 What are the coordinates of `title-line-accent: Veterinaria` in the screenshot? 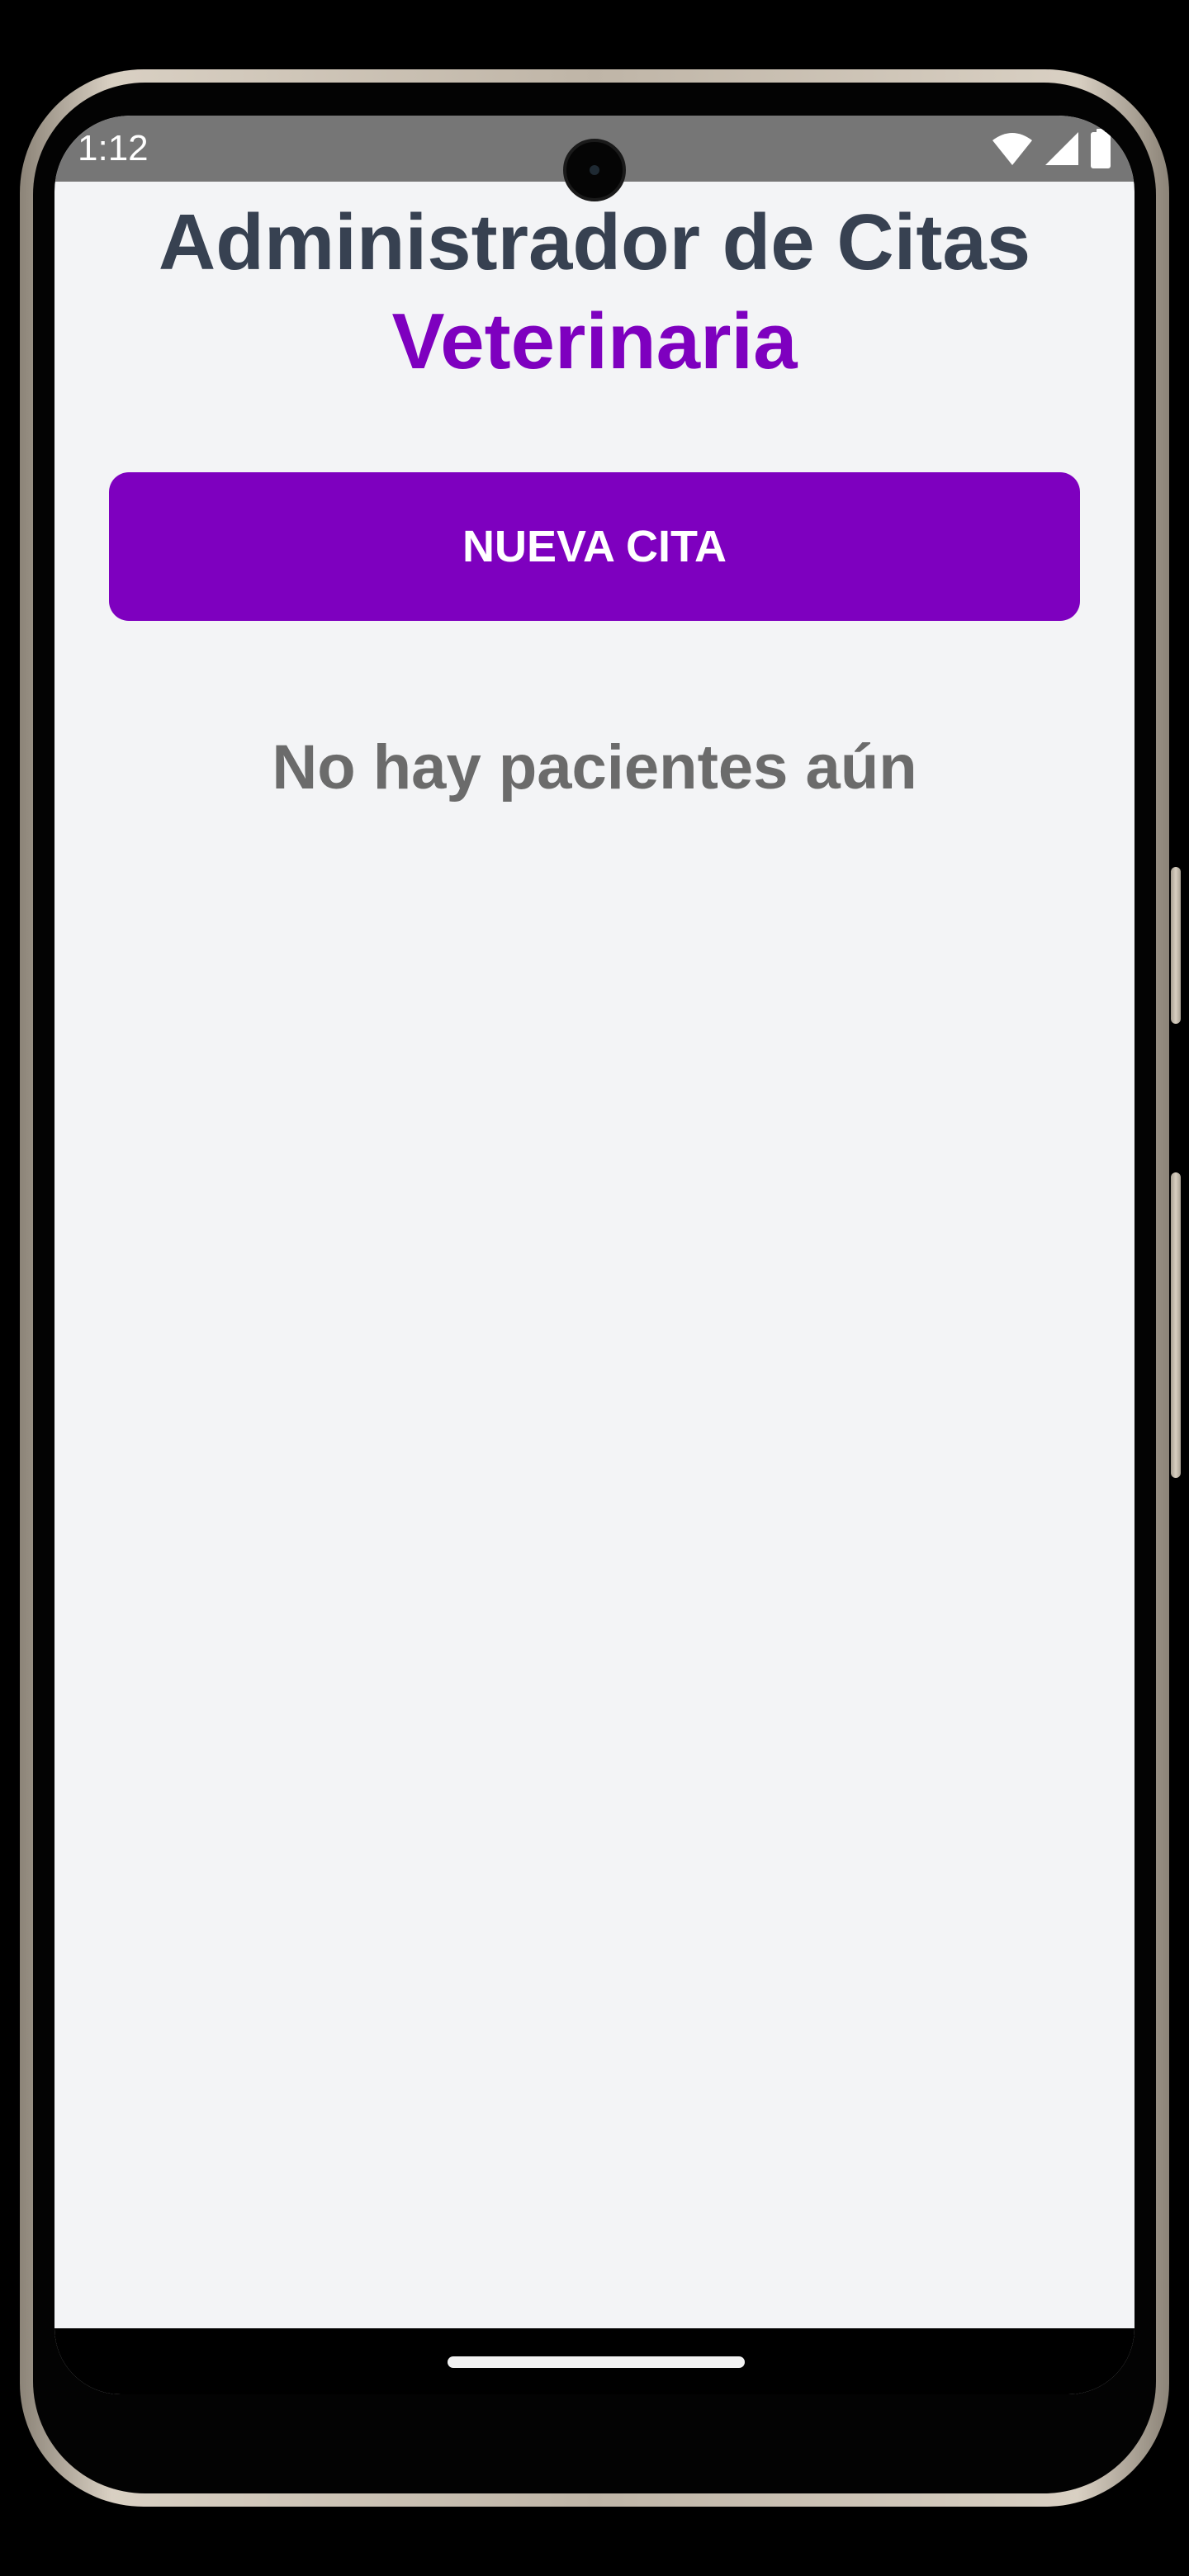 It's located at (594, 341).